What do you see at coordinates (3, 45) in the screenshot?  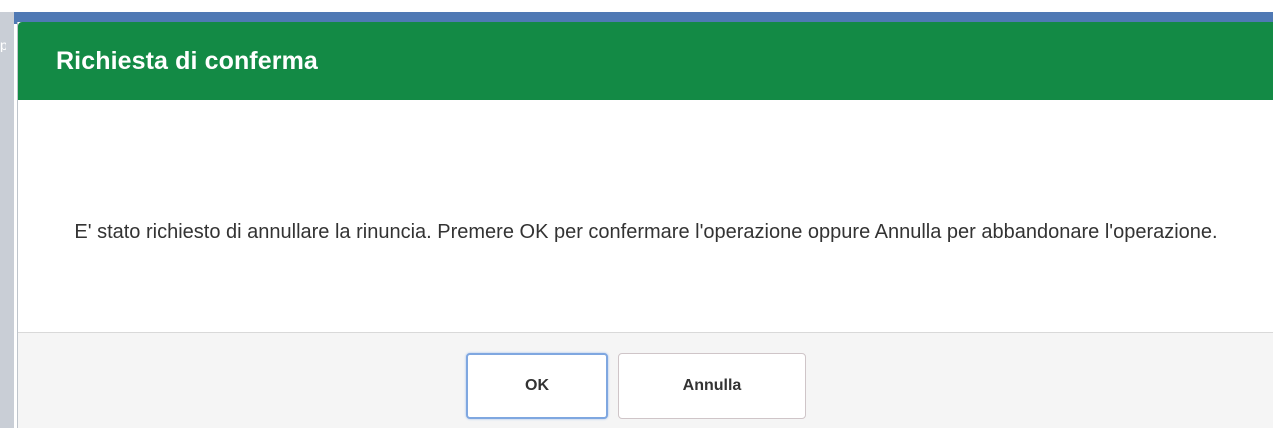 I see `background-partial-text: p` at bounding box center [3, 45].